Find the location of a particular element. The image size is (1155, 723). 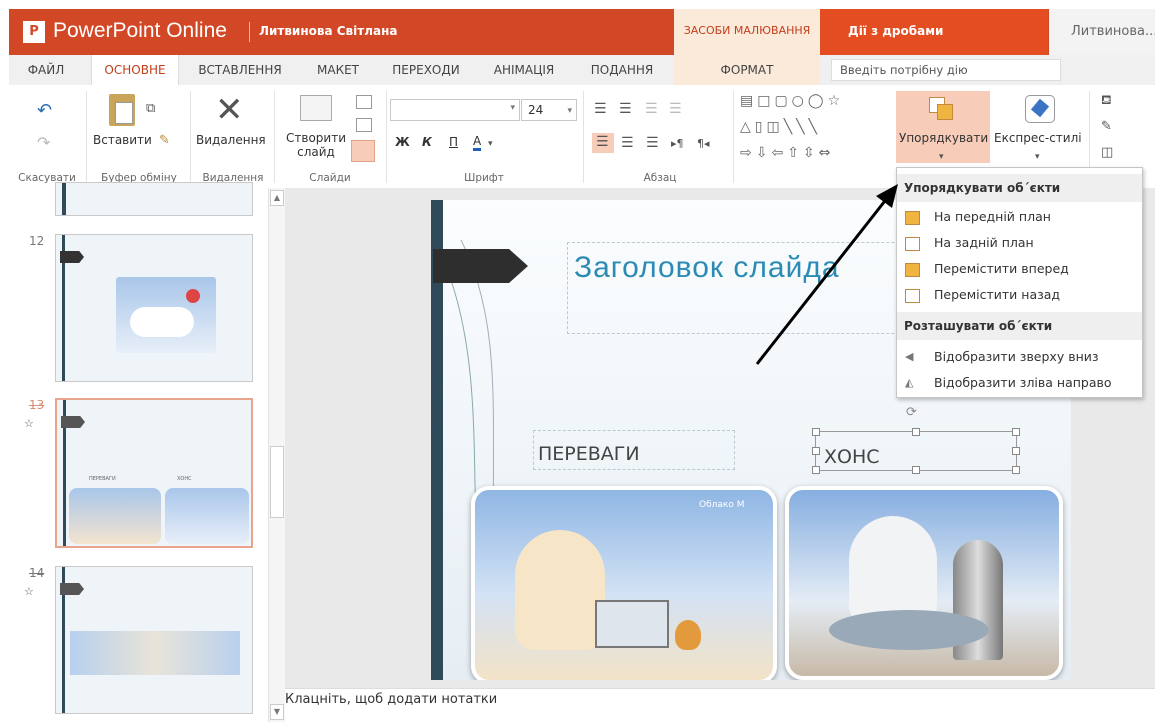

reset-slide-icon is located at coordinates (364, 125).